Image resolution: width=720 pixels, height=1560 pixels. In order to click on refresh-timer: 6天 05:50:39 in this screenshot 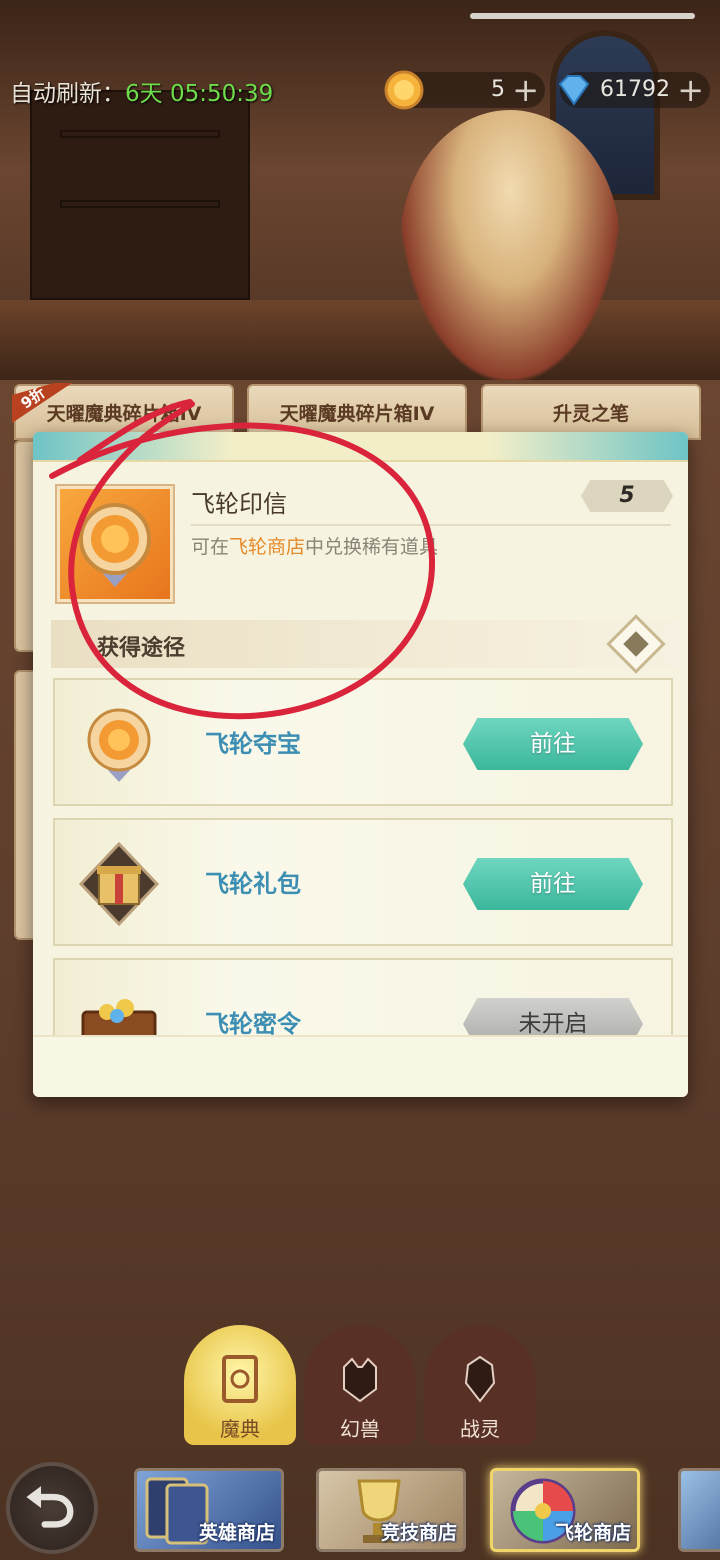, I will do `click(199, 94)`.